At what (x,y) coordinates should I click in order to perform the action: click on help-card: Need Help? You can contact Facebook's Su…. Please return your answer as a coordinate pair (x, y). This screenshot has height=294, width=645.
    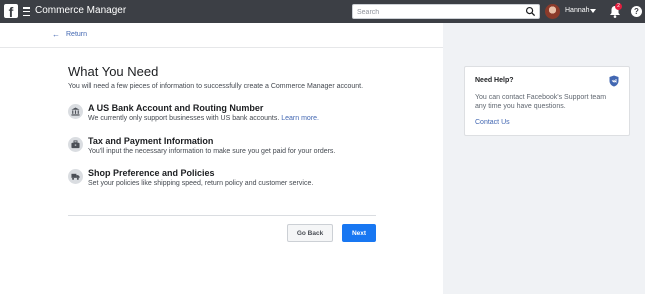
    Looking at the image, I should click on (547, 101).